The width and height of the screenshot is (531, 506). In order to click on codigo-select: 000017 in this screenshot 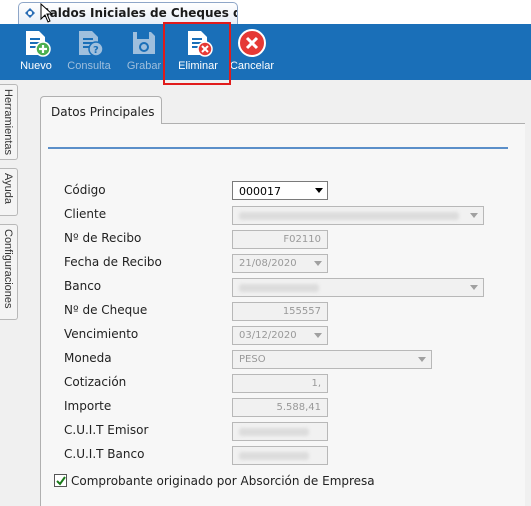, I will do `click(280, 190)`.